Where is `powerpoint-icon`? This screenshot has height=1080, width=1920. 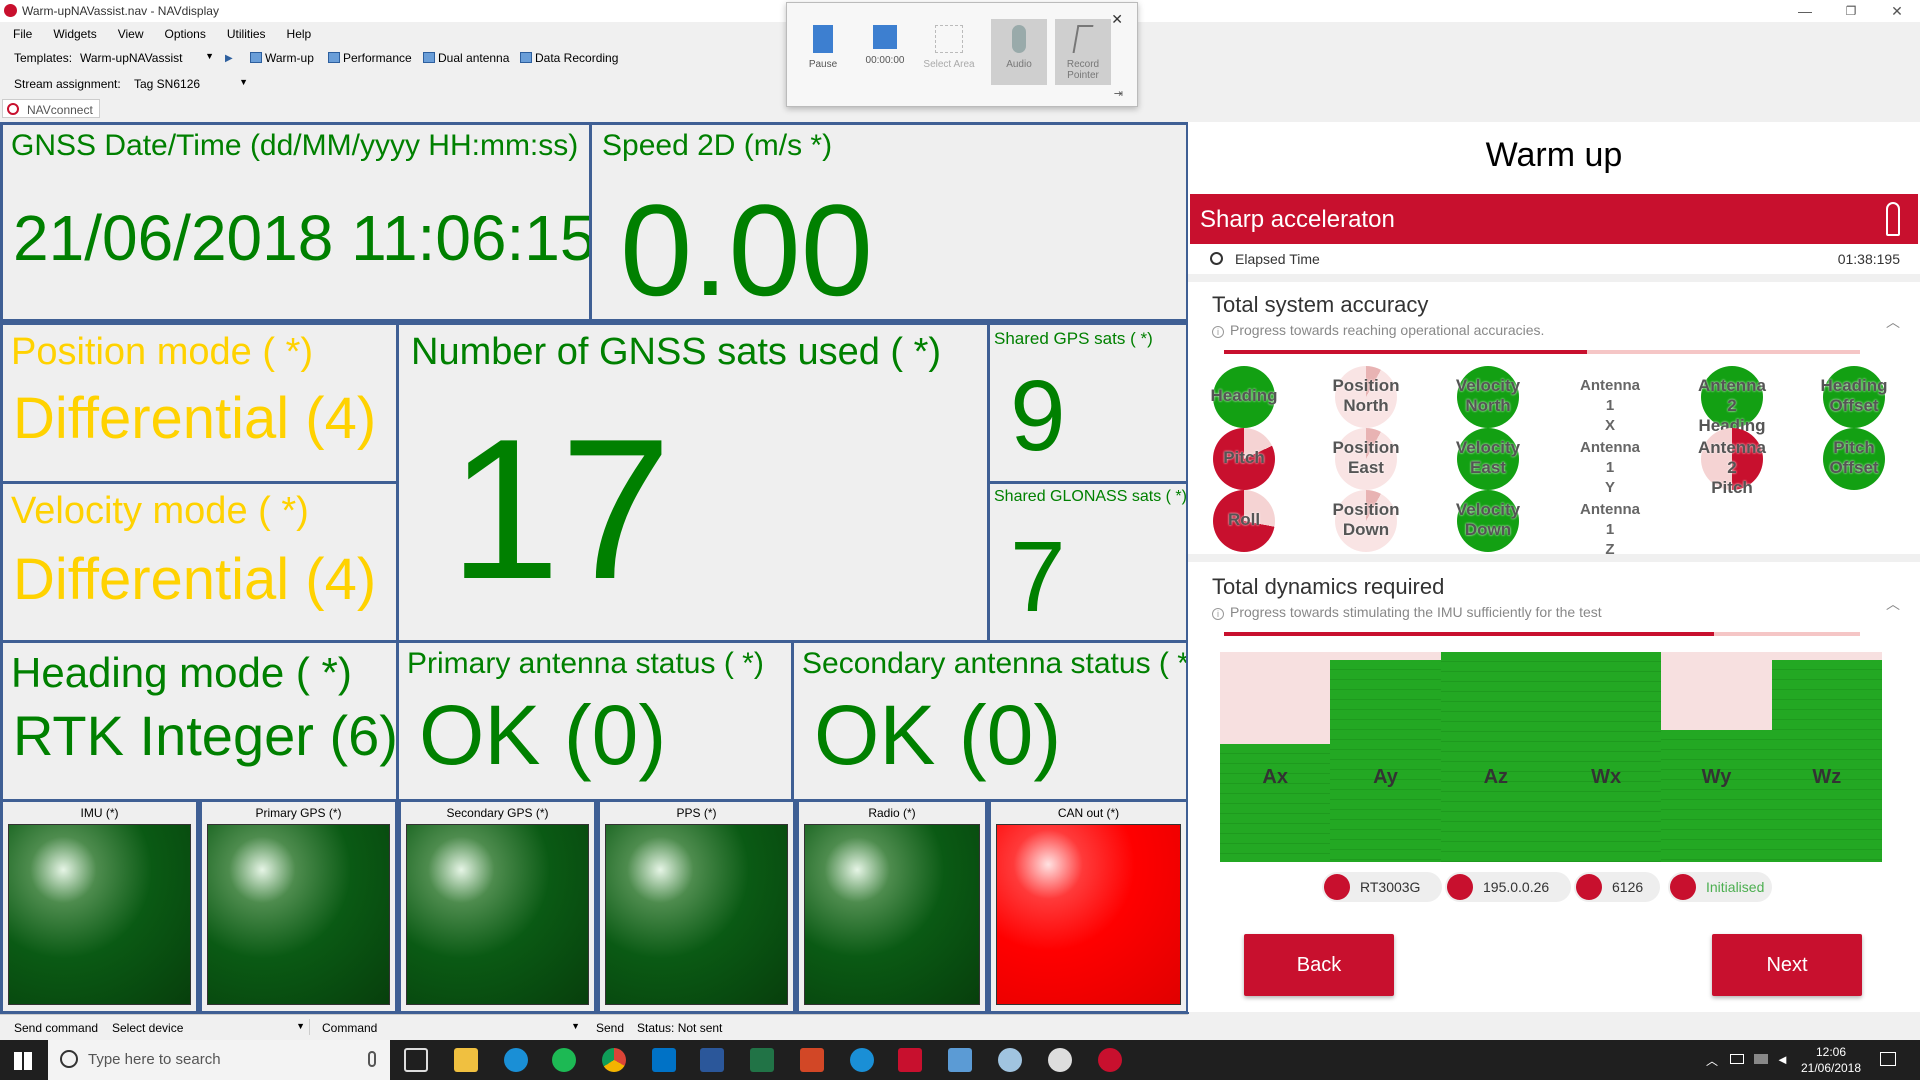 powerpoint-icon is located at coordinates (812, 1060).